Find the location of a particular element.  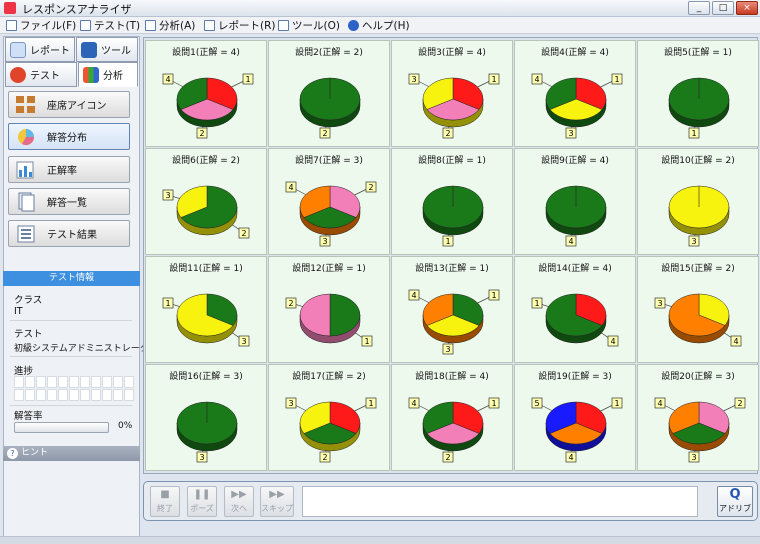

question-cell: 設問13(正解 = 1) 4 1 3 is located at coordinates (452, 309).